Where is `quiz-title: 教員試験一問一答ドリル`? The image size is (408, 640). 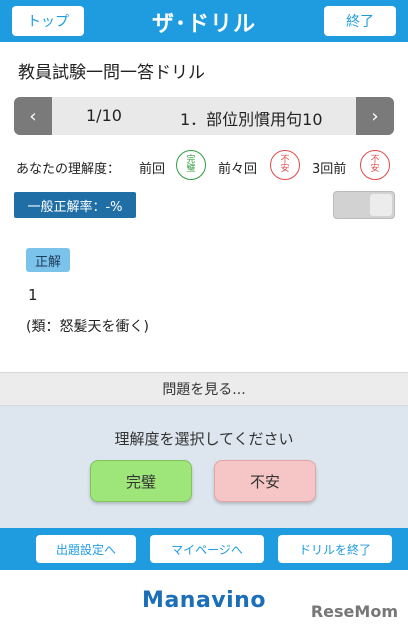 quiz-title: 教員試験一問一答ドリル is located at coordinates (111, 73).